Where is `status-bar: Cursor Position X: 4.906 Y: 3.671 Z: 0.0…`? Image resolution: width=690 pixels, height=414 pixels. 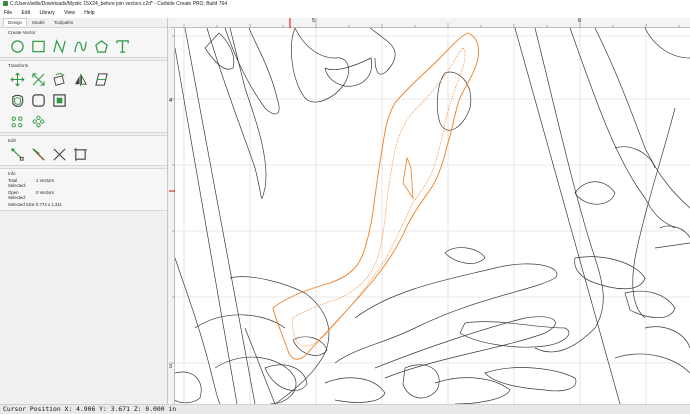 status-bar: Cursor Position X: 4.906 Y: 3.671 Z: 0.0… is located at coordinates (345, 409).